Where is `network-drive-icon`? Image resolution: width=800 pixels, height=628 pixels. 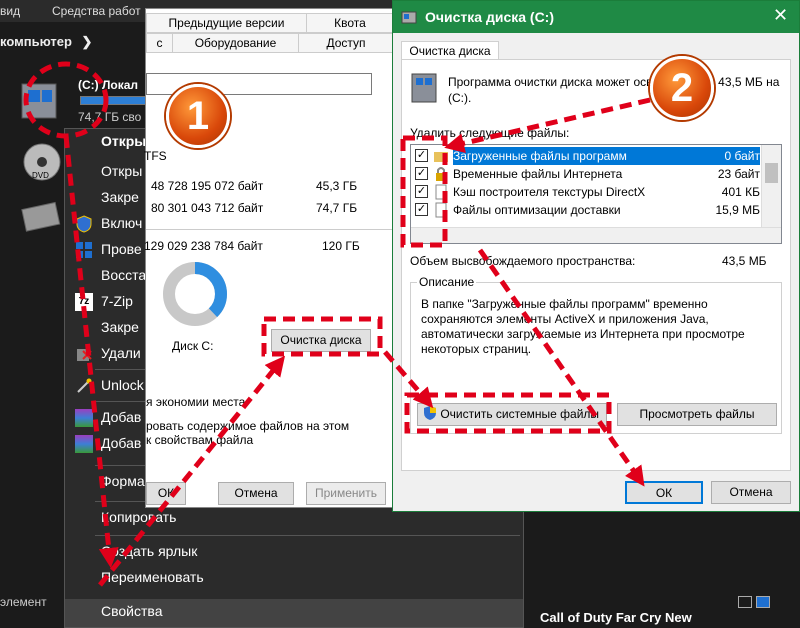
network-drive-icon is located at coordinates (41, 216).